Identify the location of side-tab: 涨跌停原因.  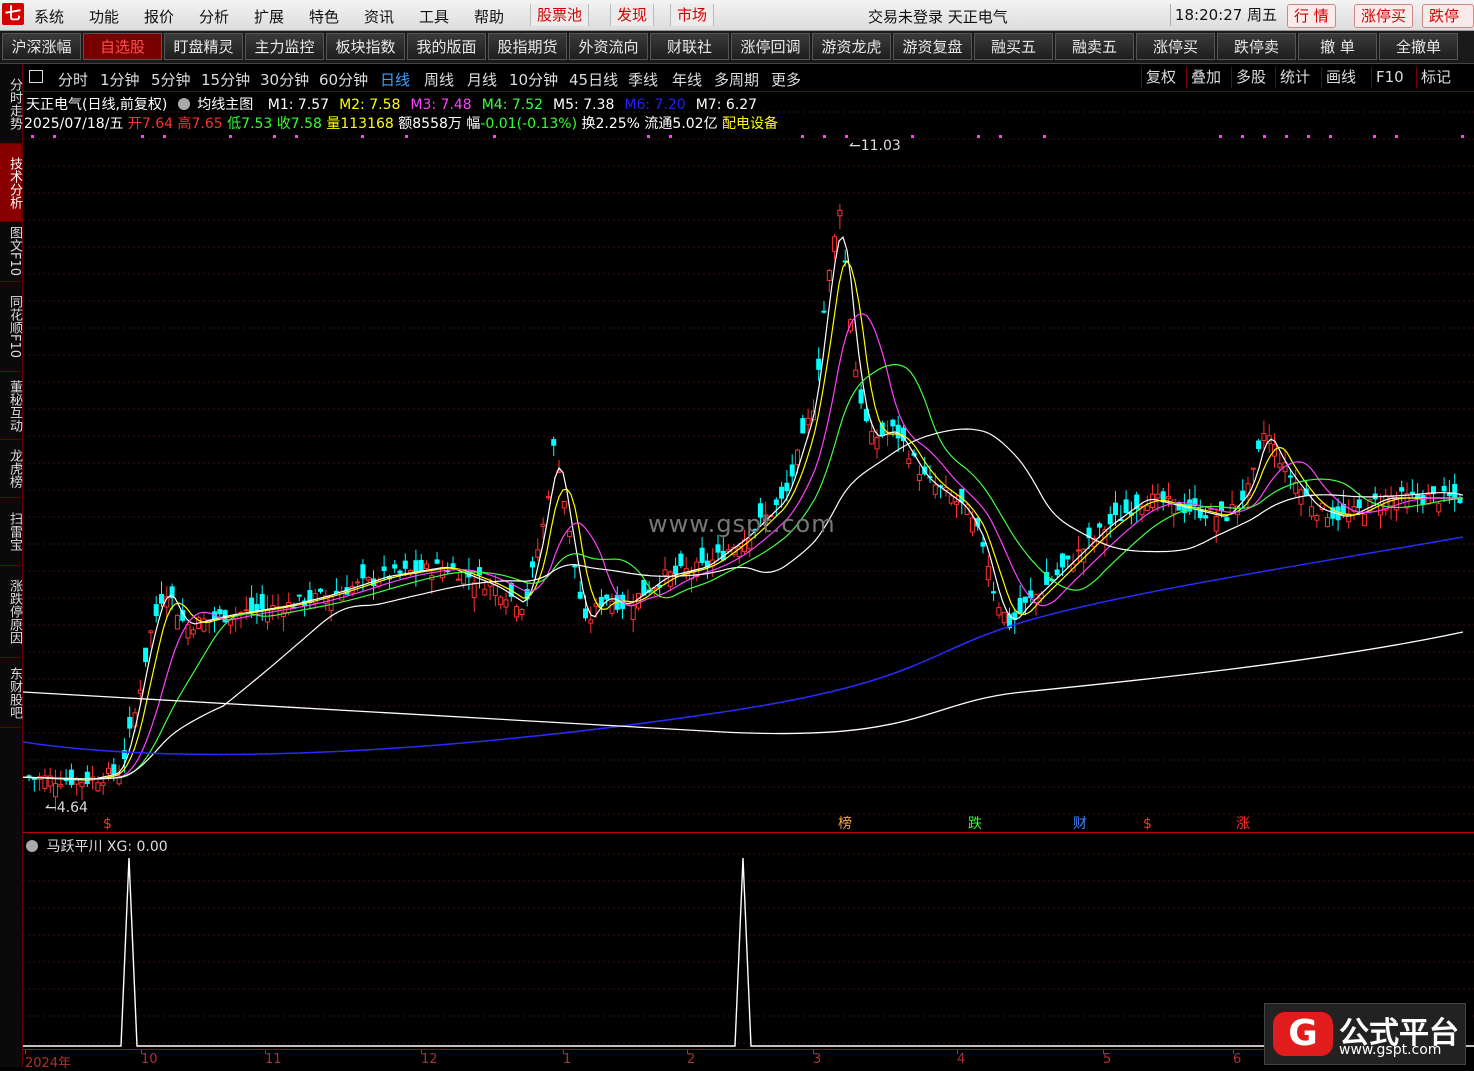
(11, 612).